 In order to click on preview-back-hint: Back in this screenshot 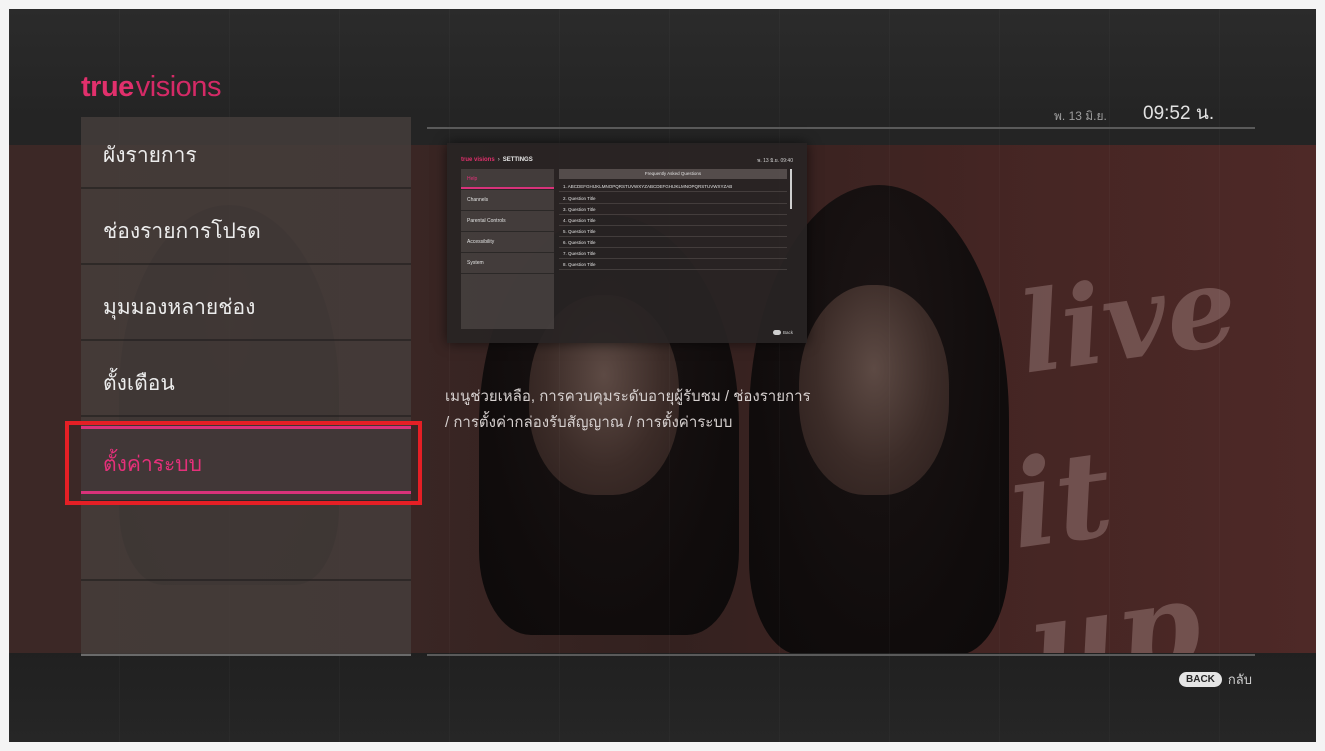, I will do `click(783, 332)`.